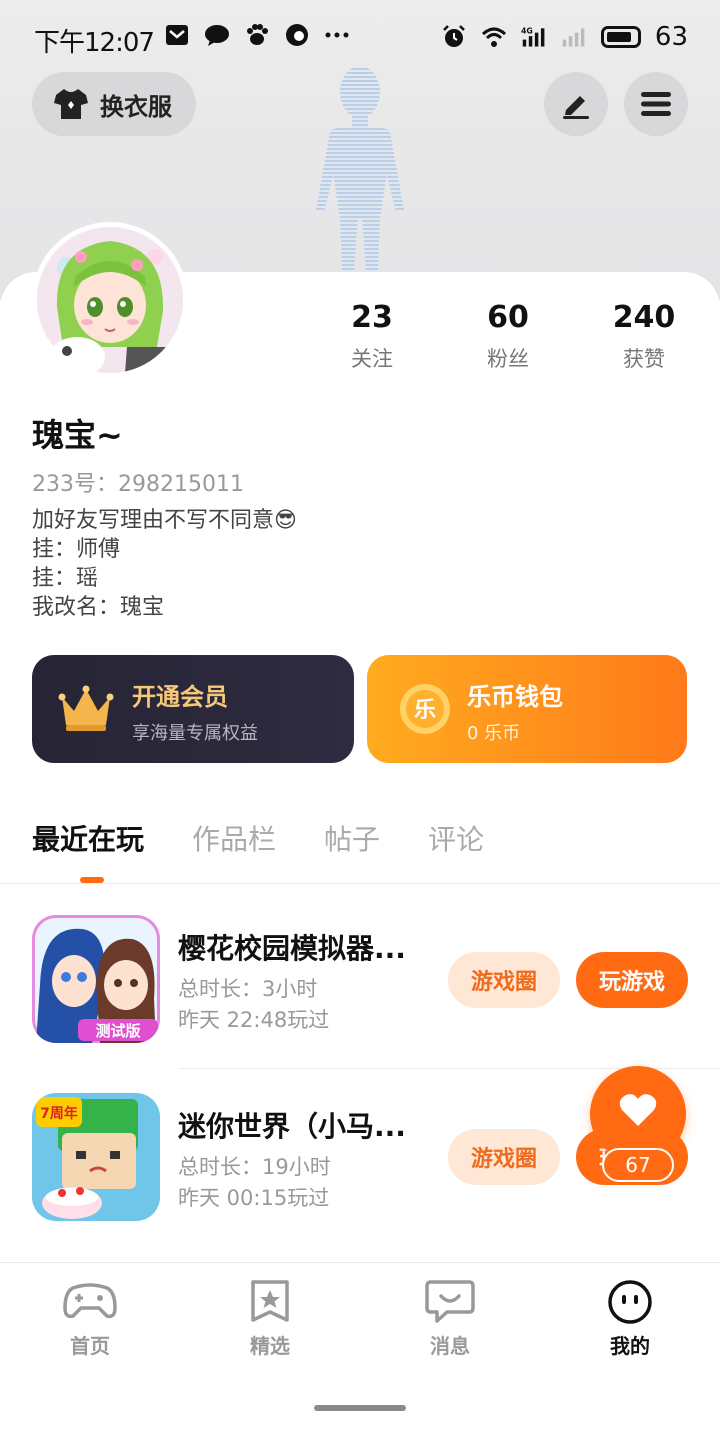 Image resolution: width=720 pixels, height=1440 pixels. I want to click on status-time: 下午12:07, so click(94, 43).